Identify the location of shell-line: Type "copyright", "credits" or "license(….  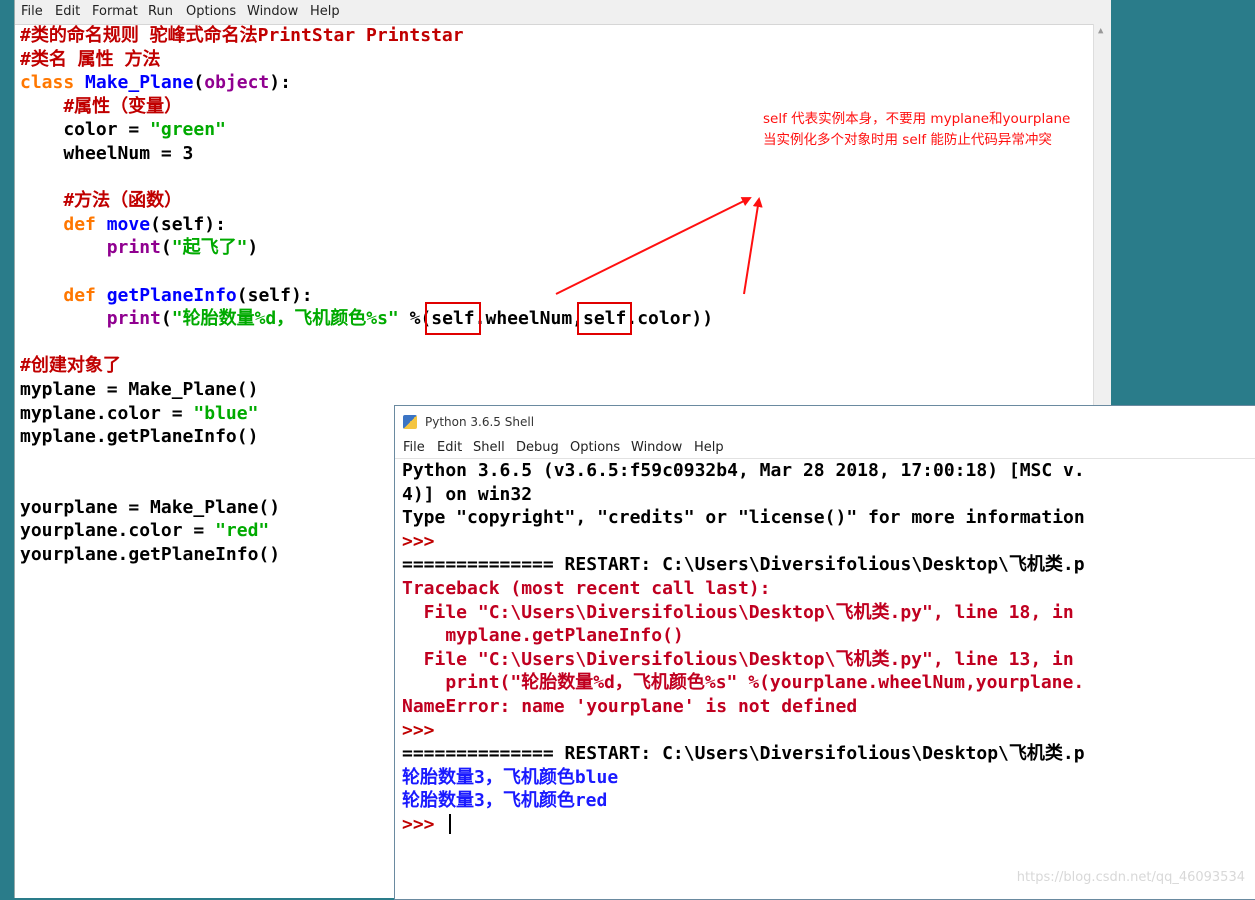
(828, 518).